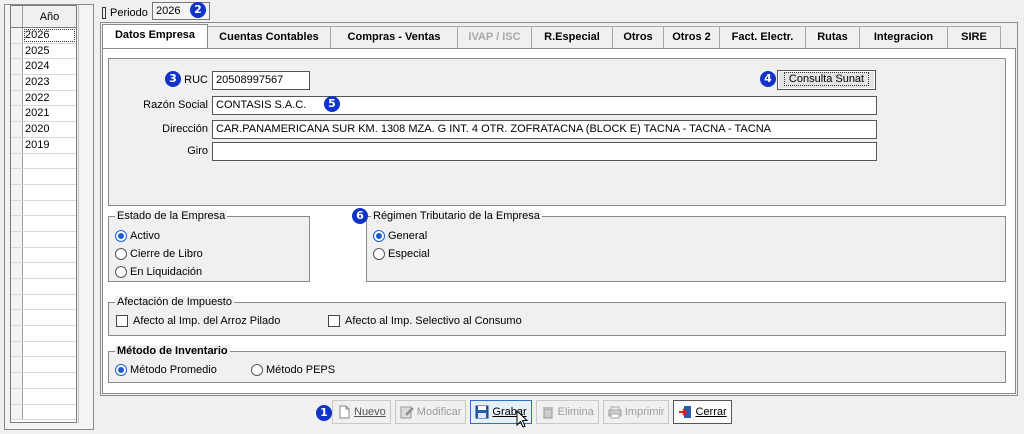 This screenshot has width=1024, height=434. Describe the element at coordinates (361, 412) in the screenshot. I see `nuevo-button: Nuevo` at that location.